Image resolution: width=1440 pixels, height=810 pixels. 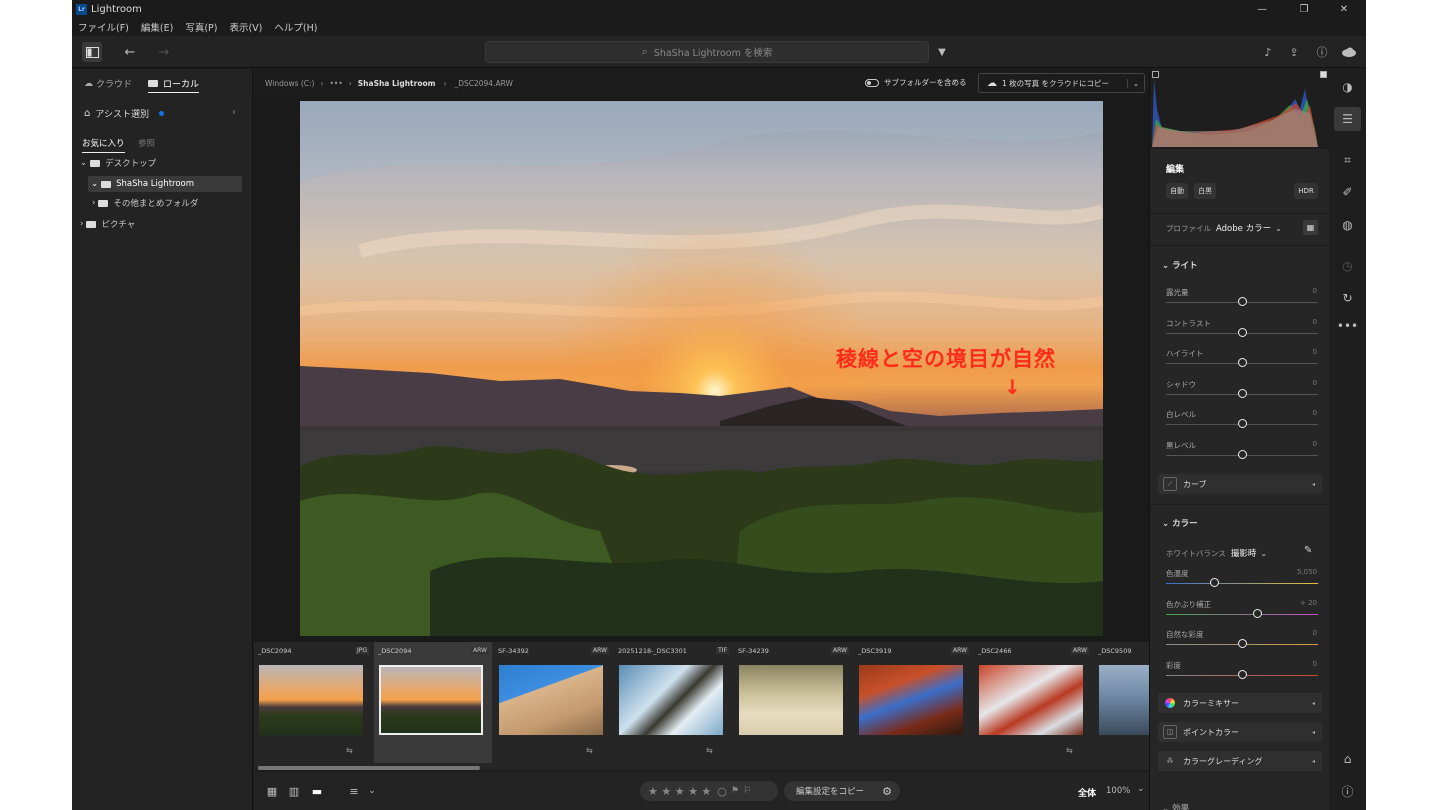 What do you see at coordinates (272, 791) in the screenshot?
I see `grid-view-icon: ▦` at bounding box center [272, 791].